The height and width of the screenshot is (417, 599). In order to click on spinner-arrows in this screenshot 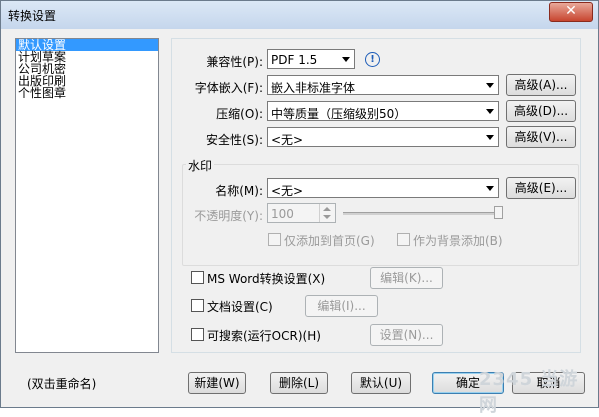, I will do `click(327, 213)`.